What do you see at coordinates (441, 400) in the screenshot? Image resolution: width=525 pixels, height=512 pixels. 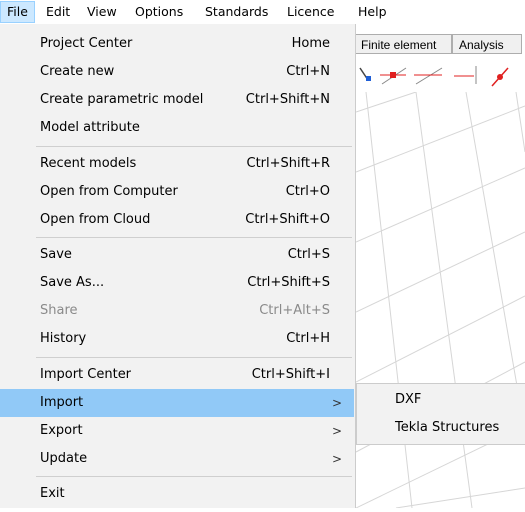 I see `submenu-item-dxf: DXF` at bounding box center [441, 400].